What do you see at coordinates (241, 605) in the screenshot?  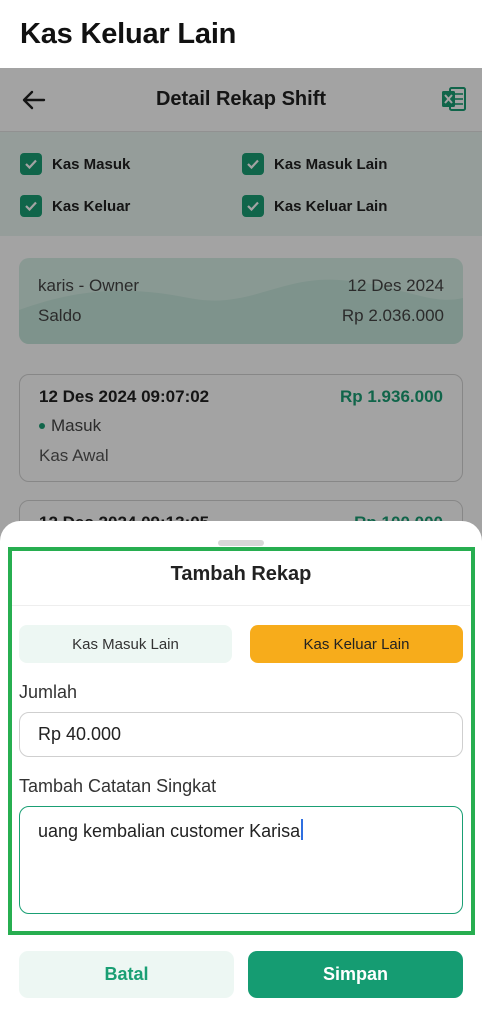 I see `divider` at bounding box center [241, 605].